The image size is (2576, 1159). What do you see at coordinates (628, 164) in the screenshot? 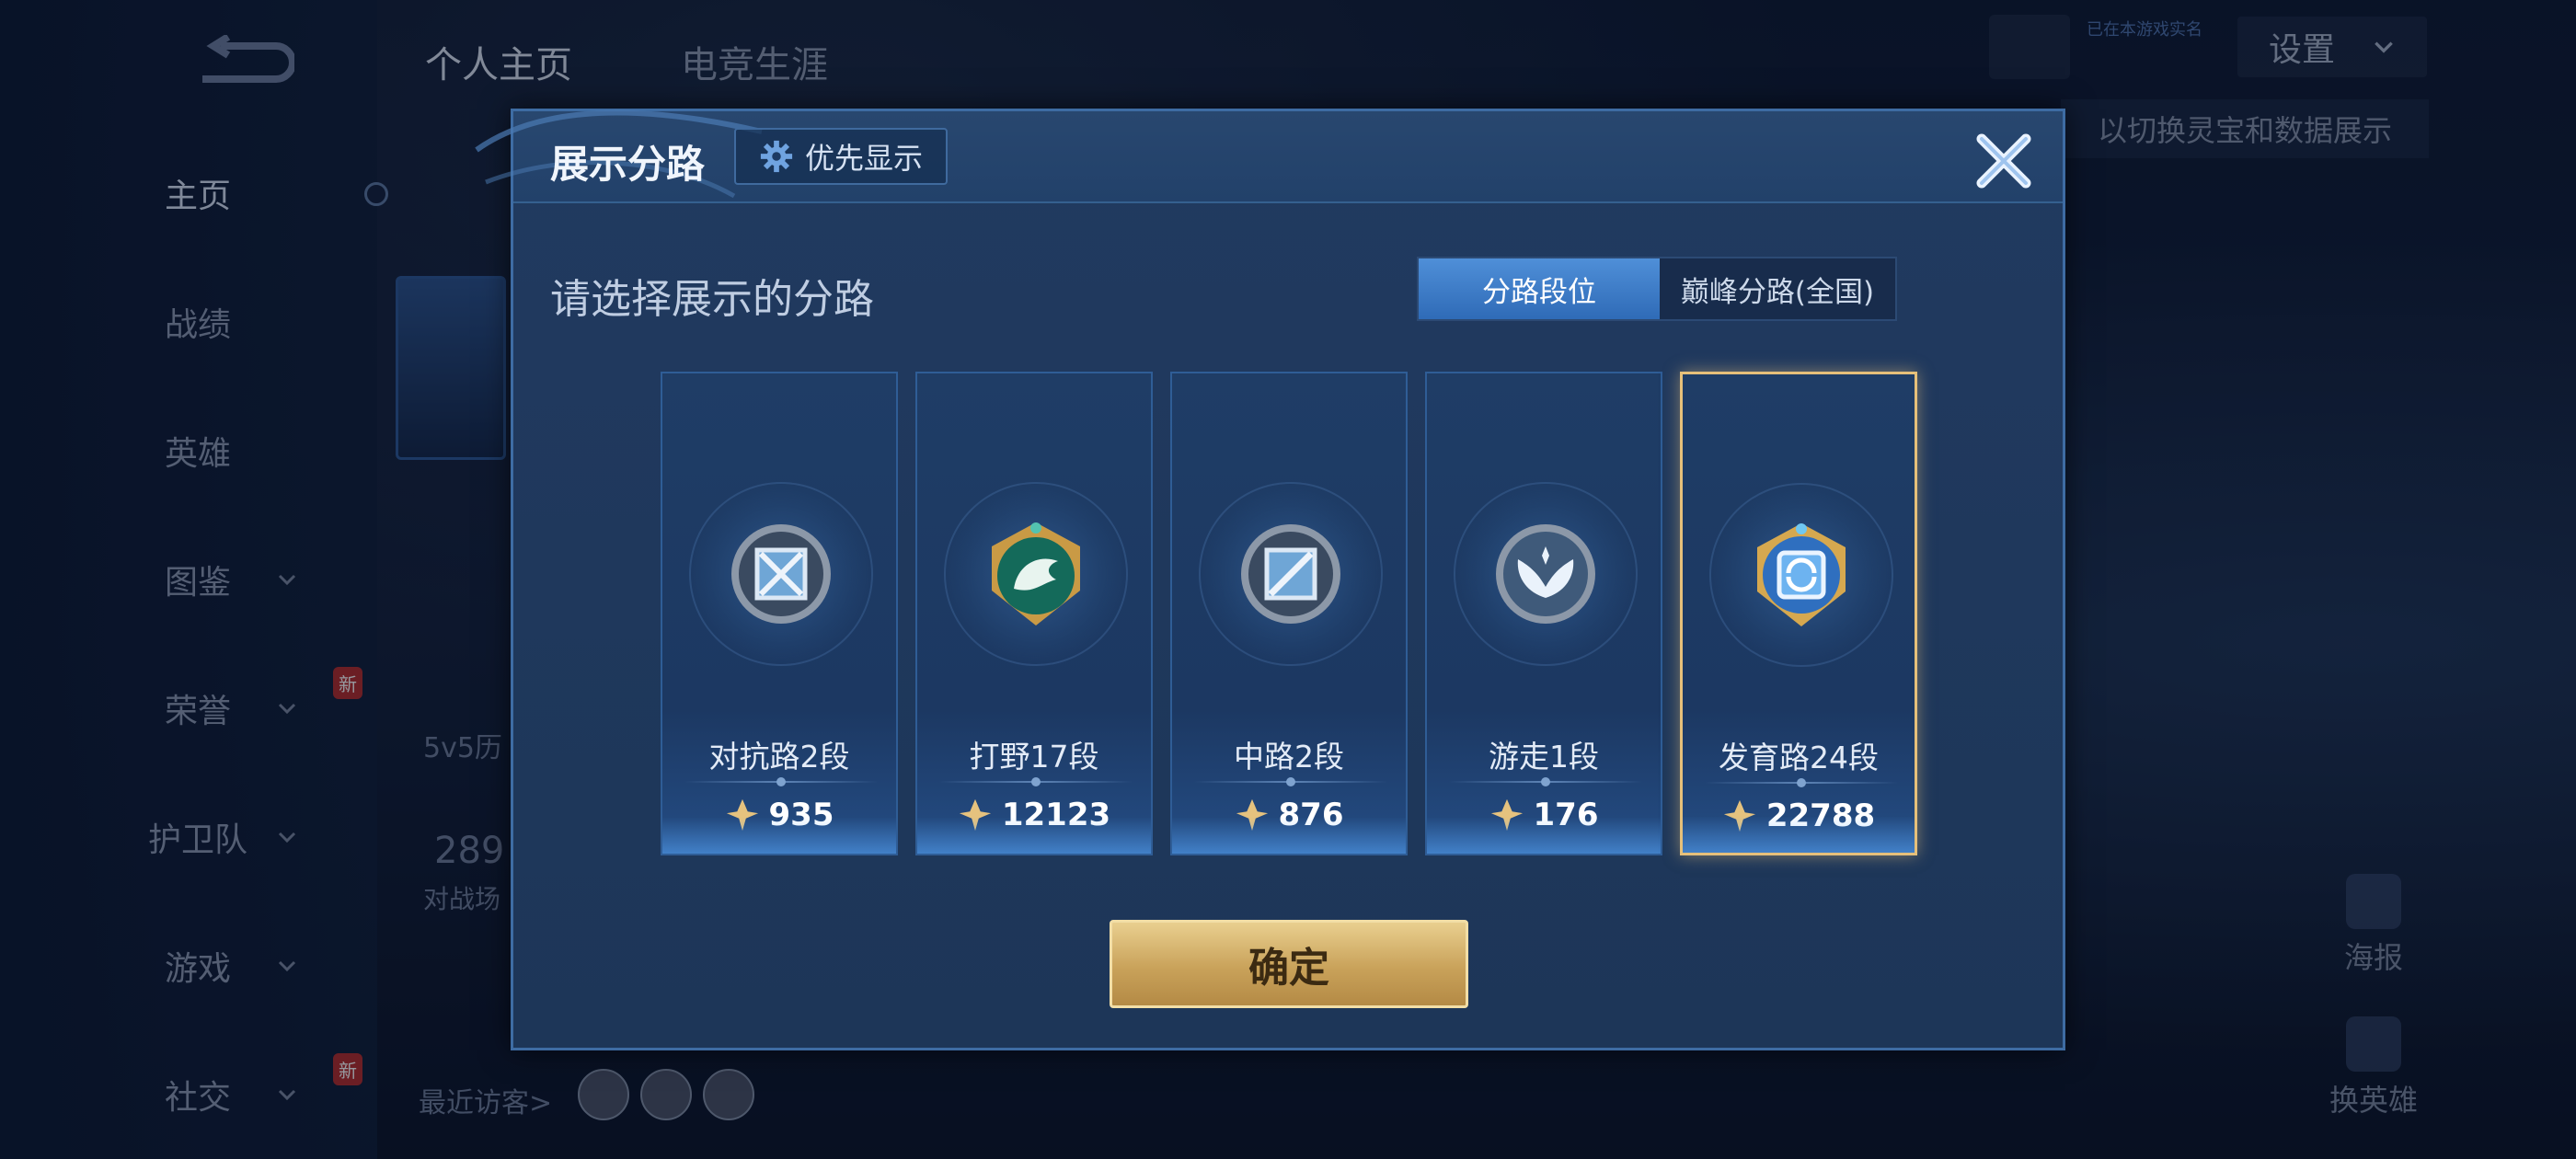
I see `dialog-title: 展示分路` at bounding box center [628, 164].